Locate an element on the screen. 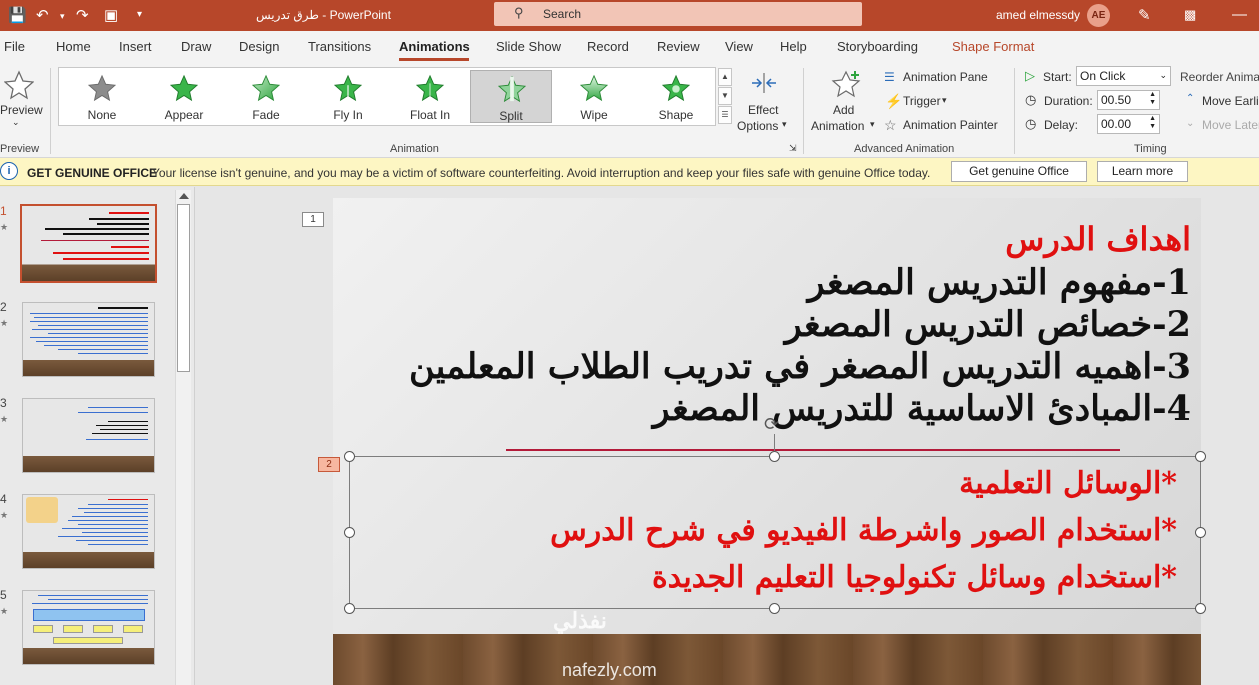 The width and height of the screenshot is (1259, 685). add-animation-icon is located at coordinates (846, 84).